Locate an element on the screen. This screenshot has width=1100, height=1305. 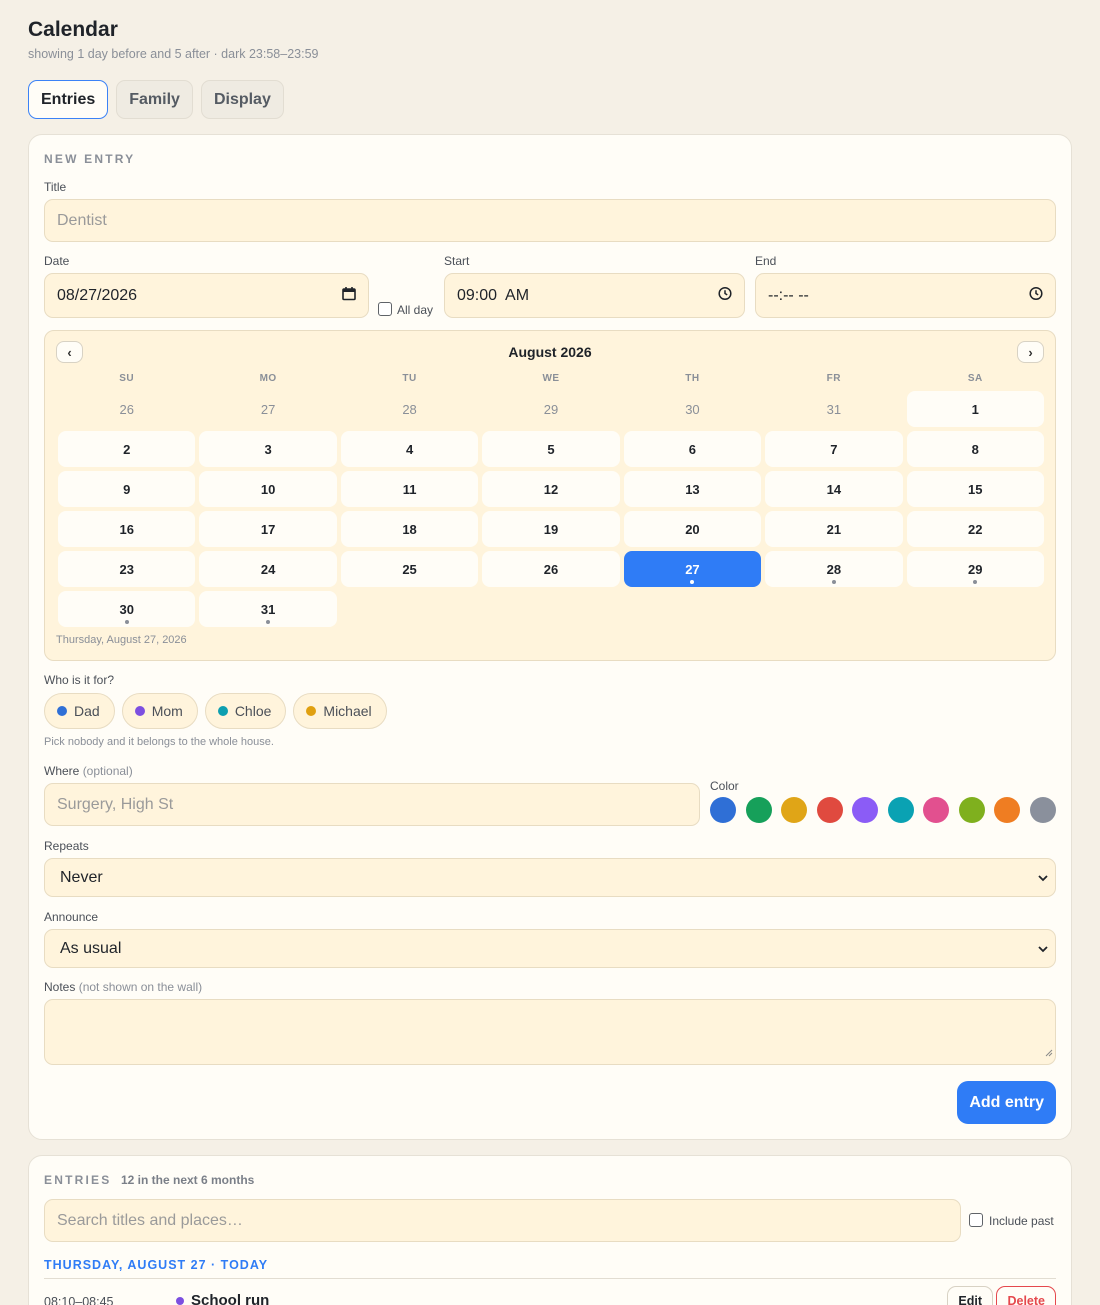
next-month-button: › is located at coordinates (1030, 352).